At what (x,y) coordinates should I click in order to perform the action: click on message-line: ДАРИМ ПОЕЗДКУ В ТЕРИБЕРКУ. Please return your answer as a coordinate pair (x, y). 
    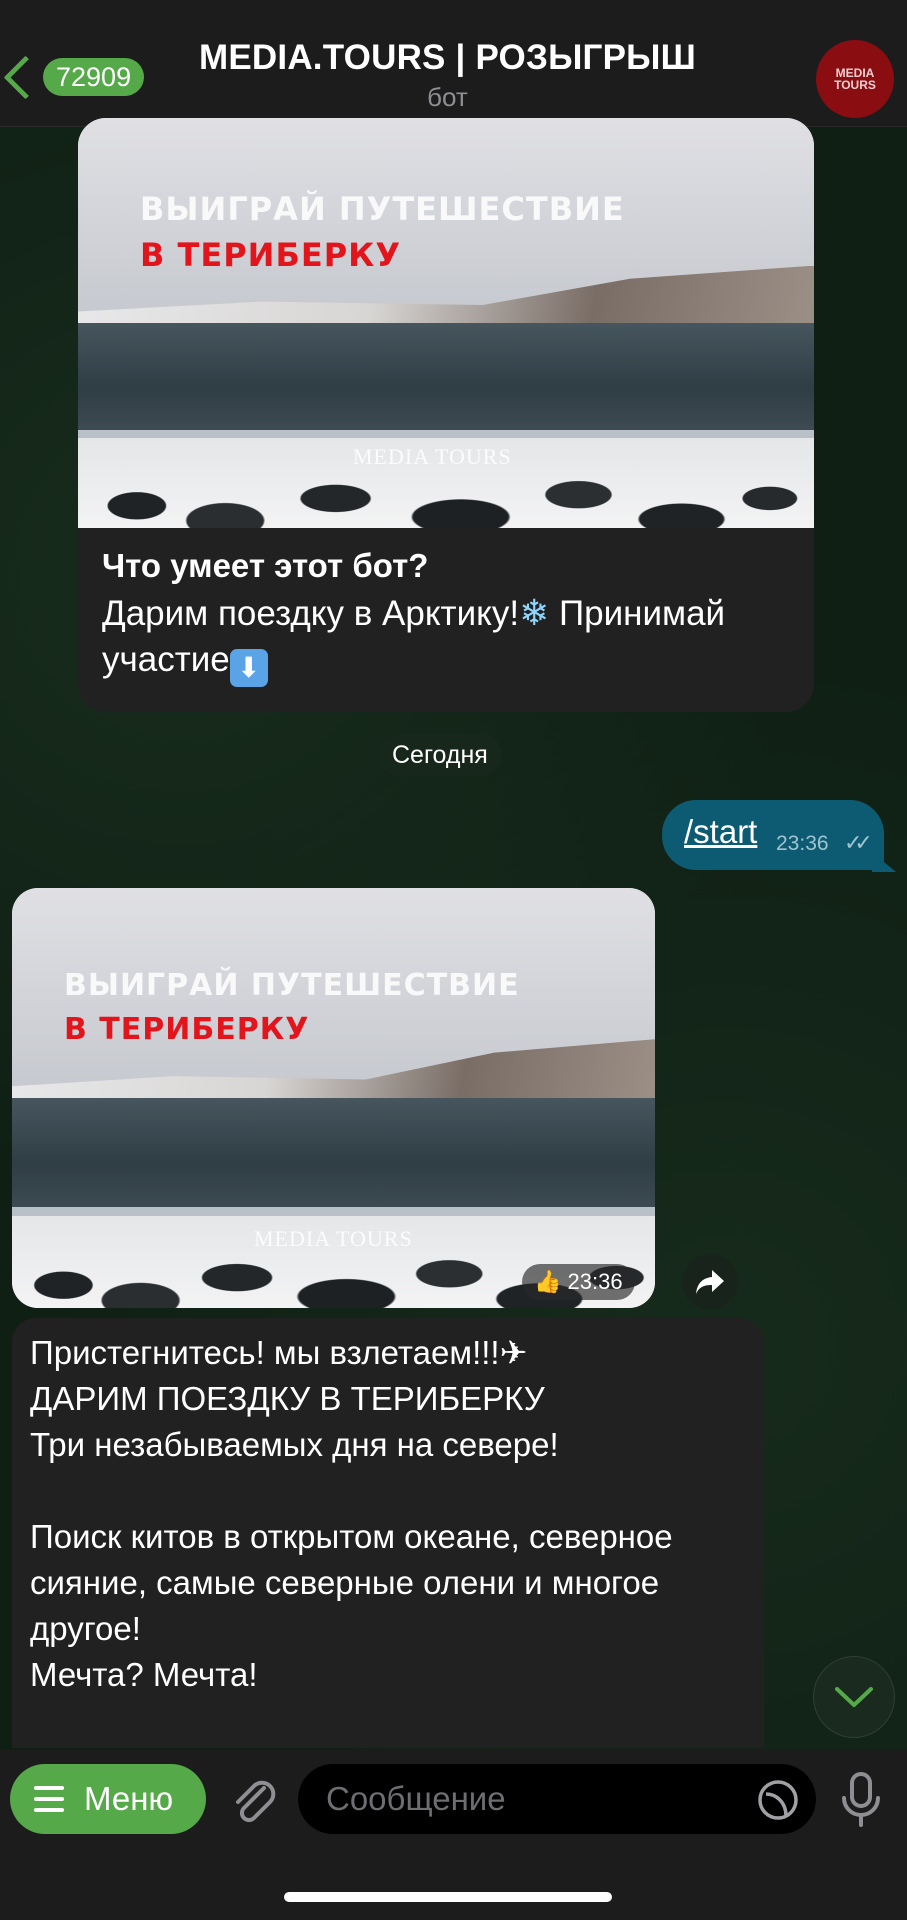
    Looking at the image, I should click on (287, 1398).